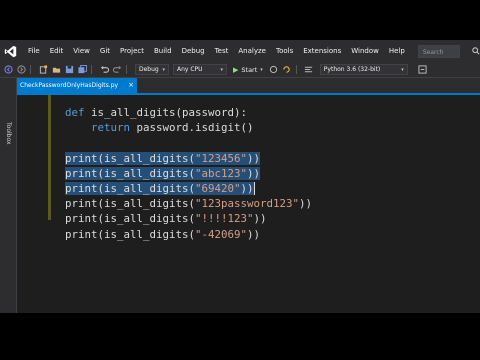  I want to click on code-content: print(is_all_digits("!!!!123")), so click(166, 218).